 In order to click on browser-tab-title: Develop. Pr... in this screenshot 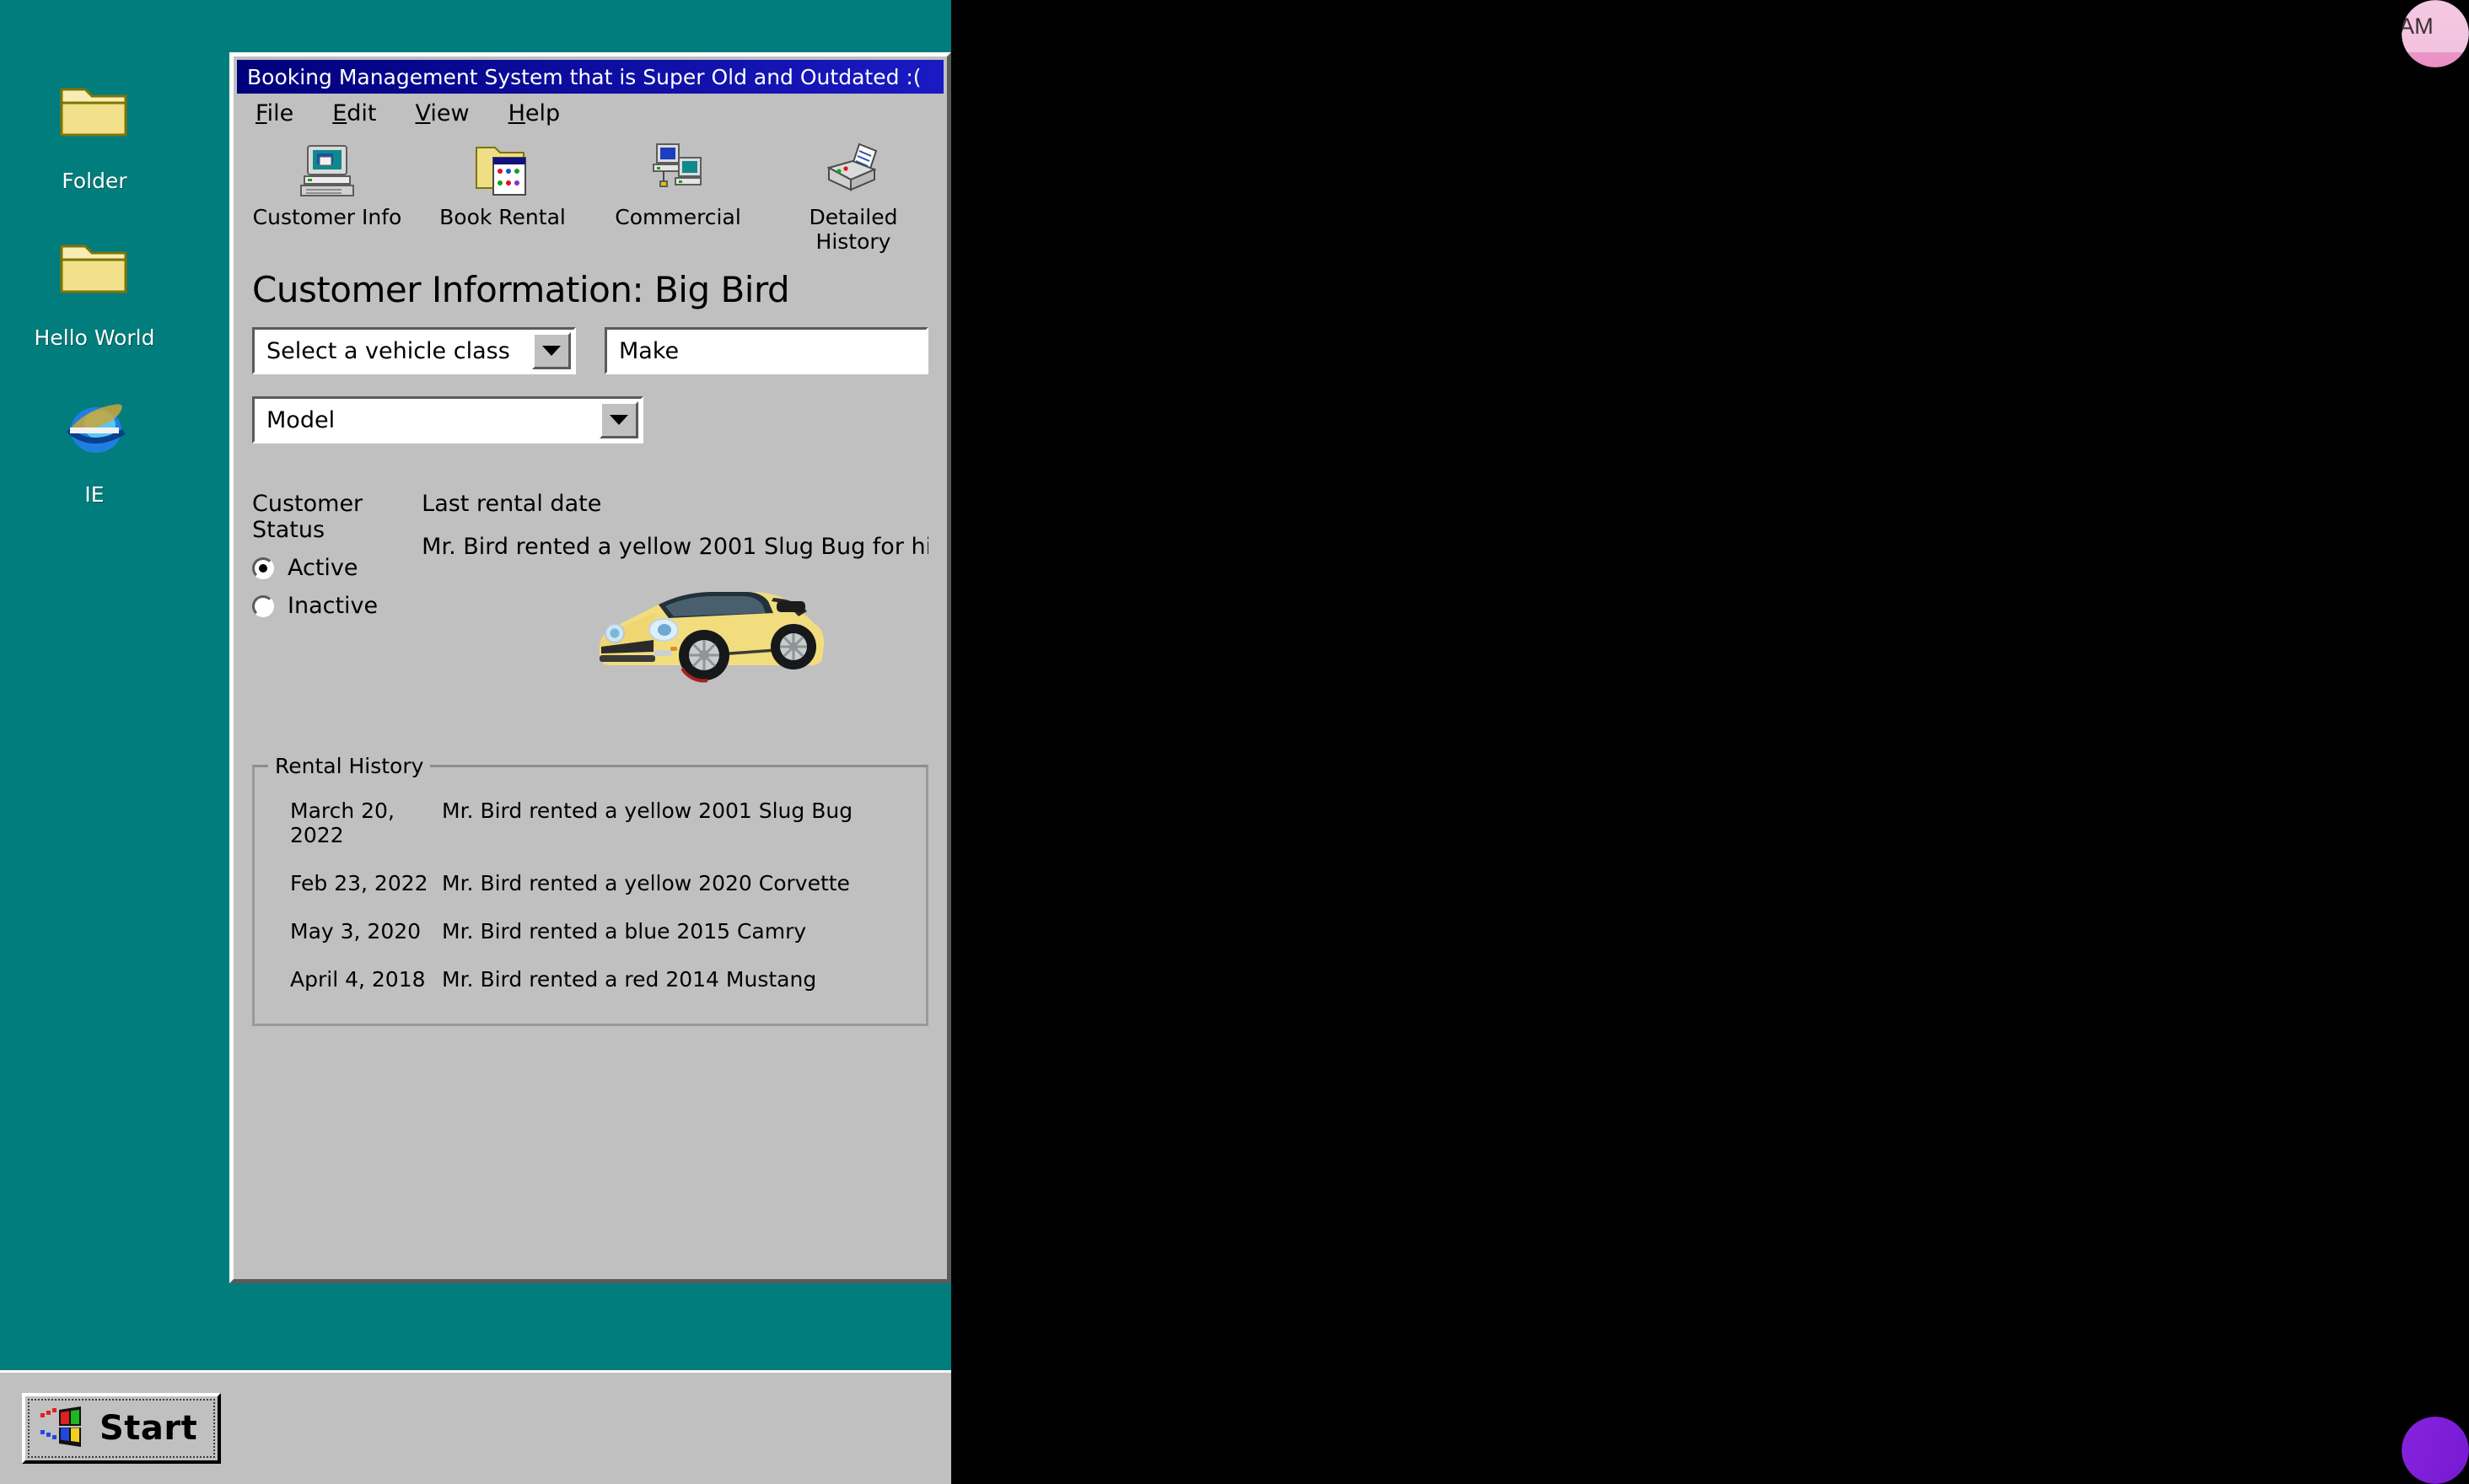, I will do `click(2004, 86)`.